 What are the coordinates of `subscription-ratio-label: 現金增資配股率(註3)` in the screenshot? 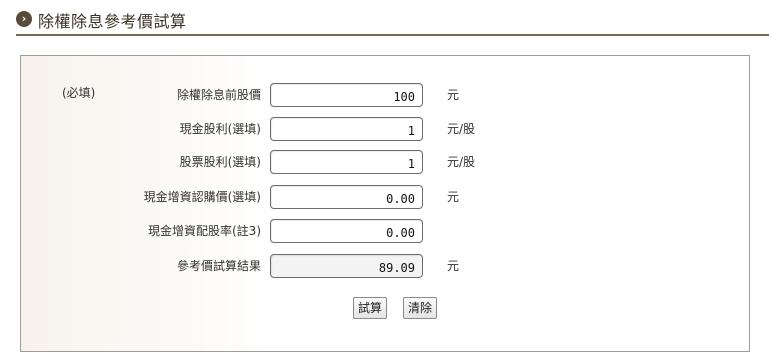 It's located at (204, 231).